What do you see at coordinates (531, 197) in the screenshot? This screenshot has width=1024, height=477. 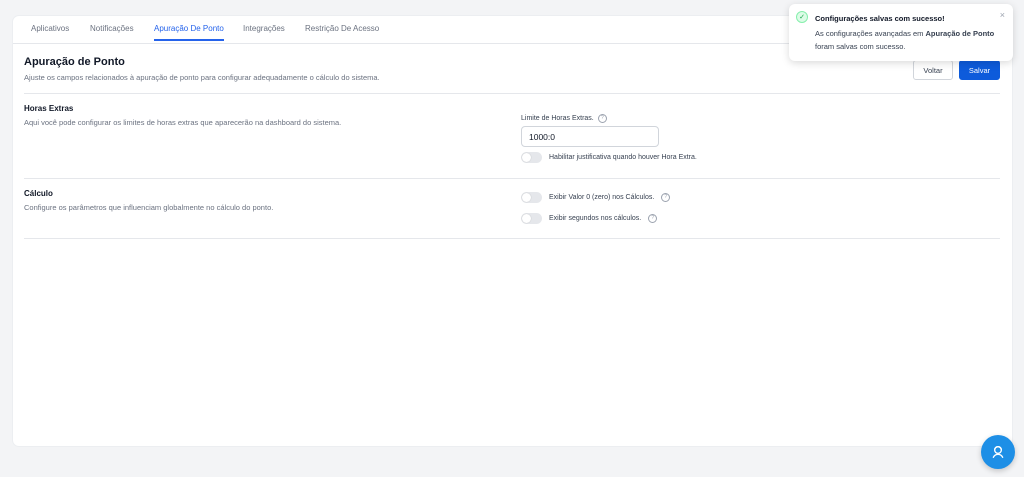 I see `zero-value-toggle` at bounding box center [531, 197].